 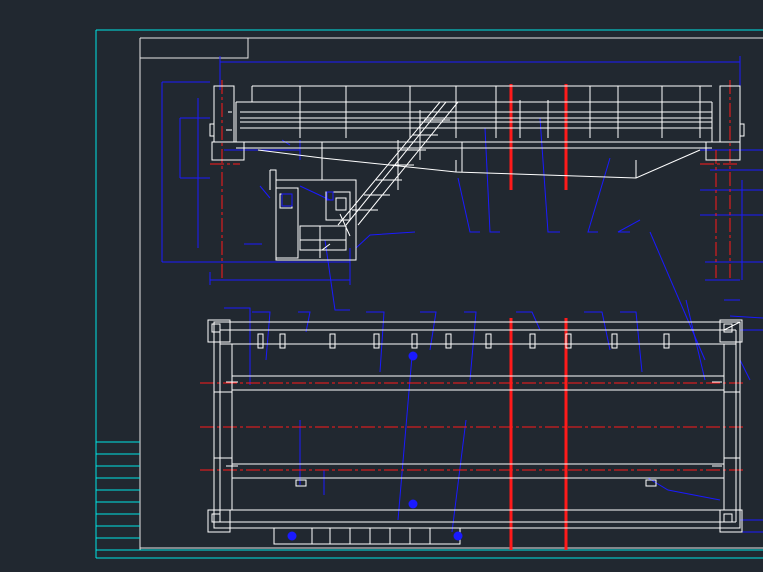 What do you see at coordinates (472, 426) in the screenshot?
I see `plan-centerlines` at bounding box center [472, 426].